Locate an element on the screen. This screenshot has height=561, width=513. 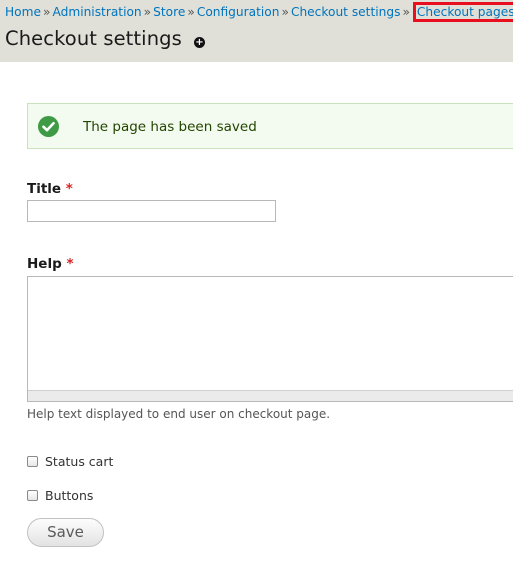
help-label: Help * is located at coordinates (50, 264).